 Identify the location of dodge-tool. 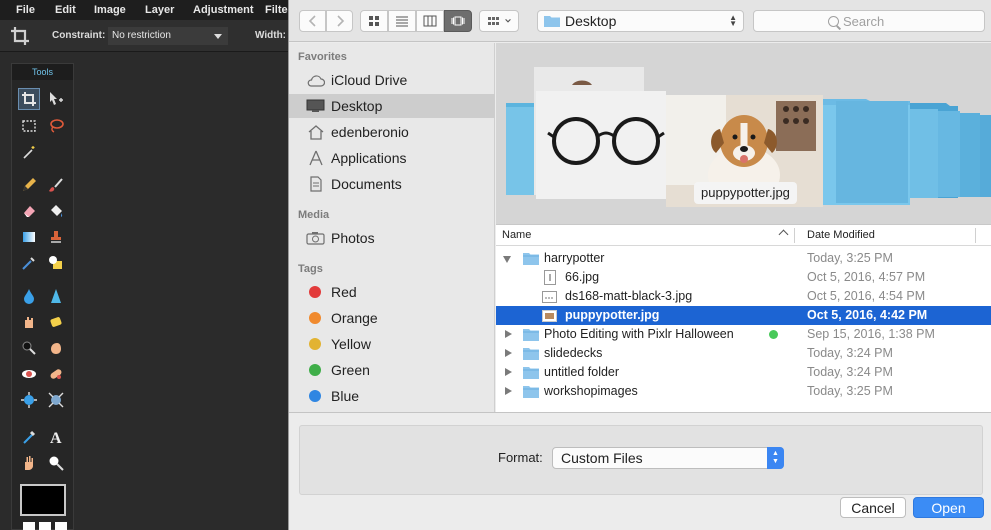
(29, 348).